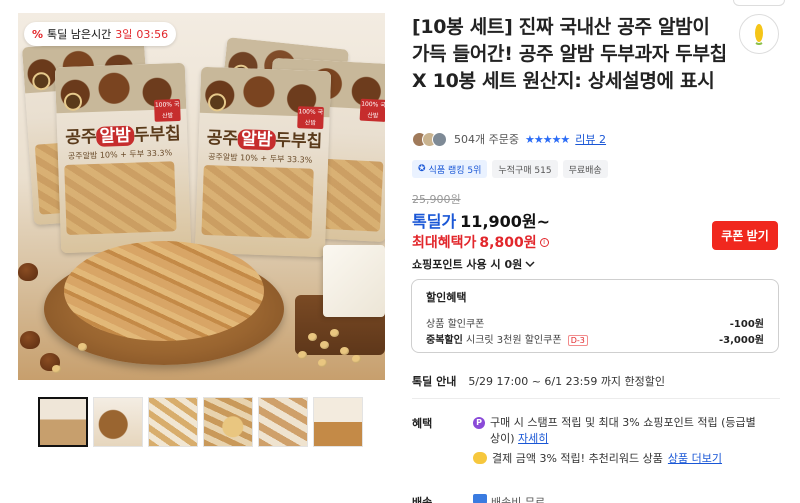 This screenshot has width=800, height=503. I want to click on divider, so click(596, 398).